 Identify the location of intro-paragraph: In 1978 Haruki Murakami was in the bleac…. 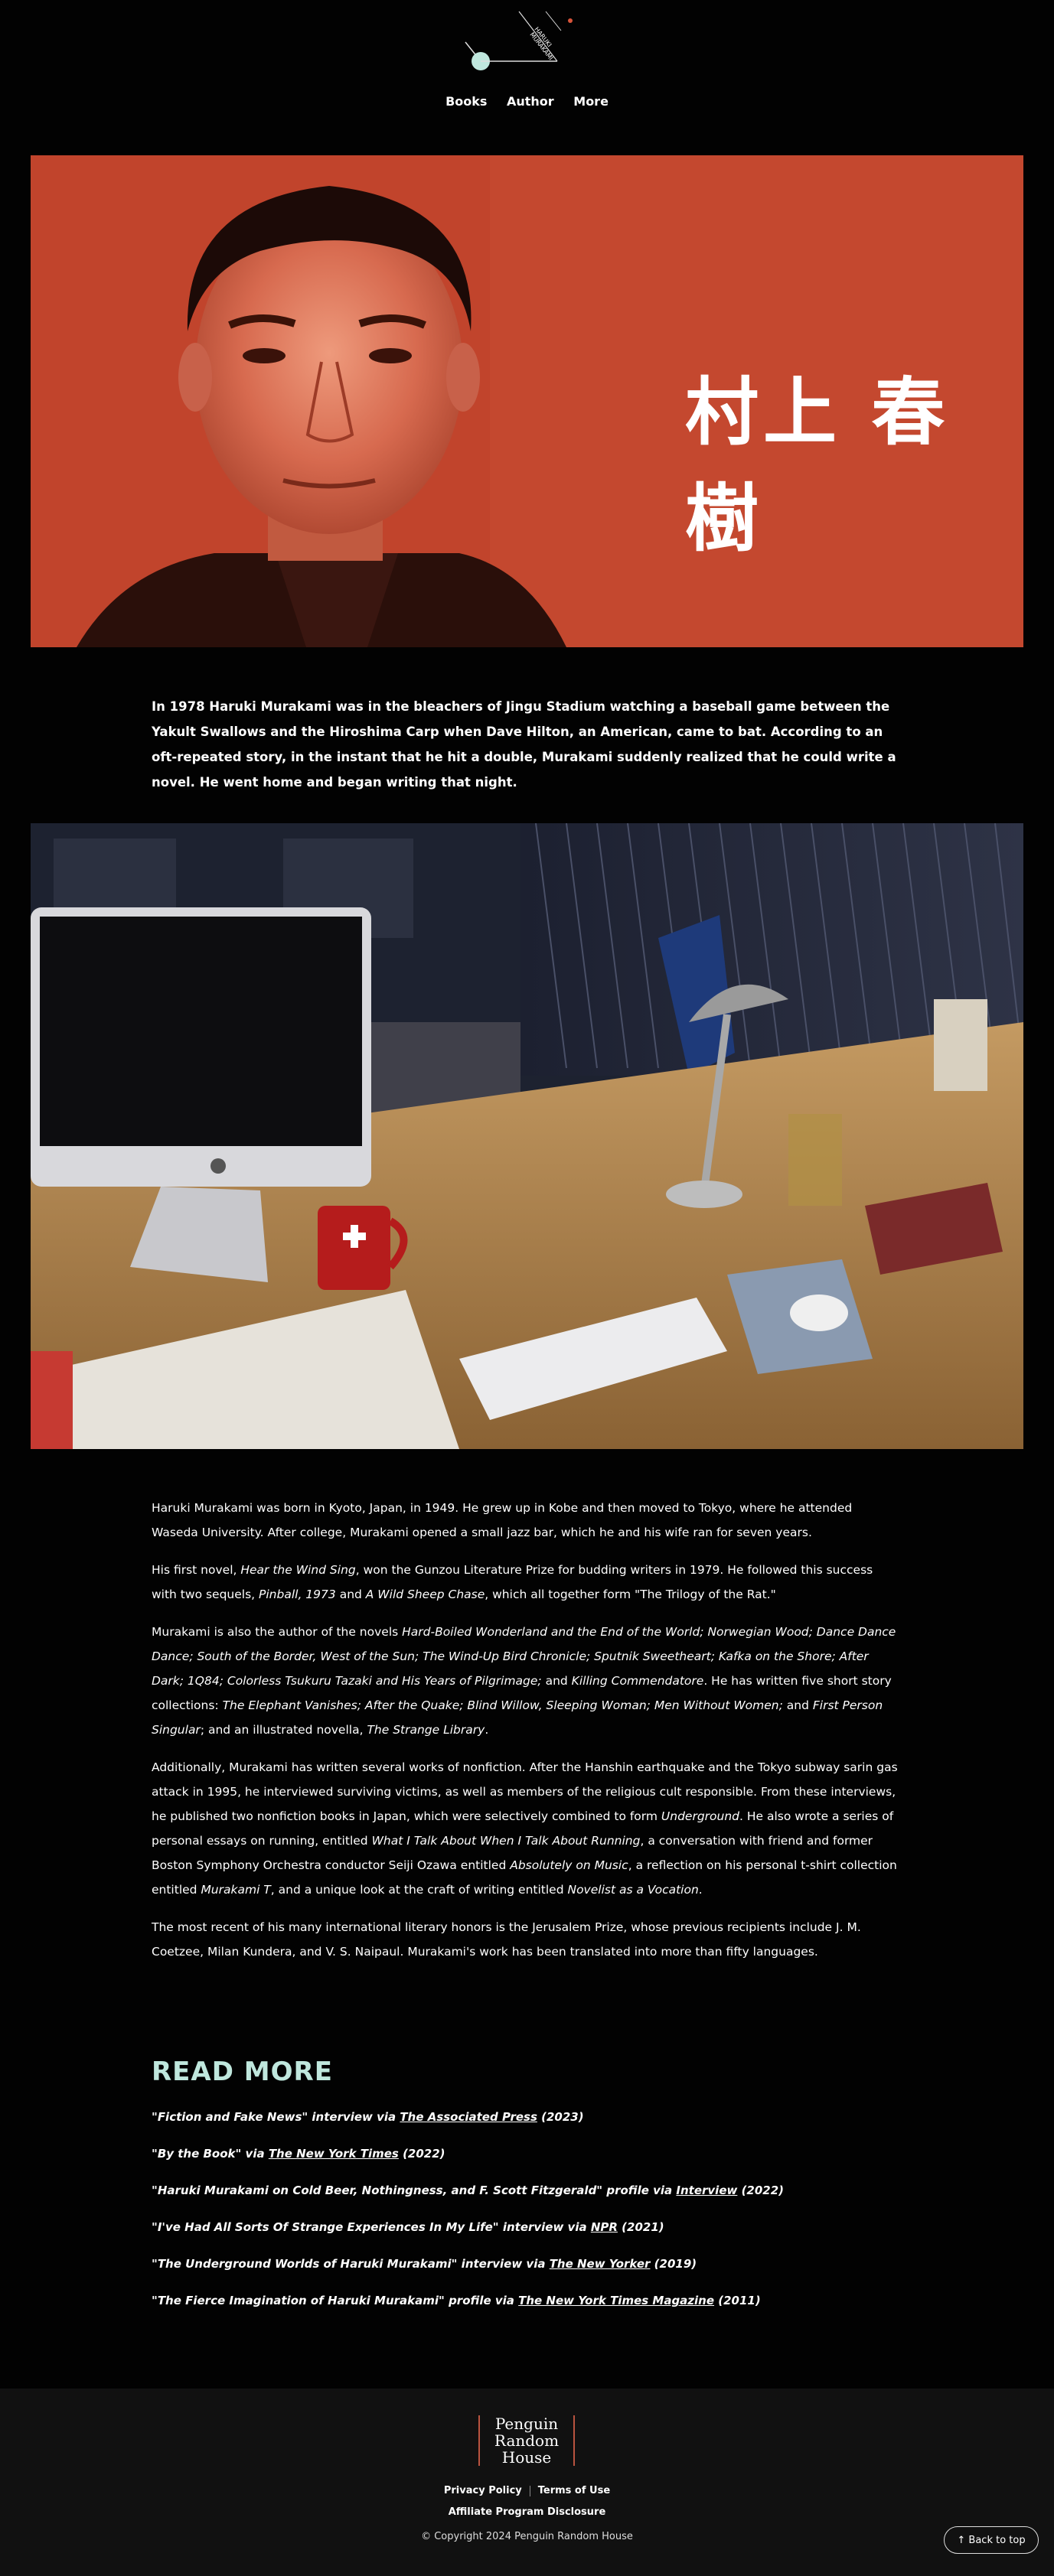
(524, 745).